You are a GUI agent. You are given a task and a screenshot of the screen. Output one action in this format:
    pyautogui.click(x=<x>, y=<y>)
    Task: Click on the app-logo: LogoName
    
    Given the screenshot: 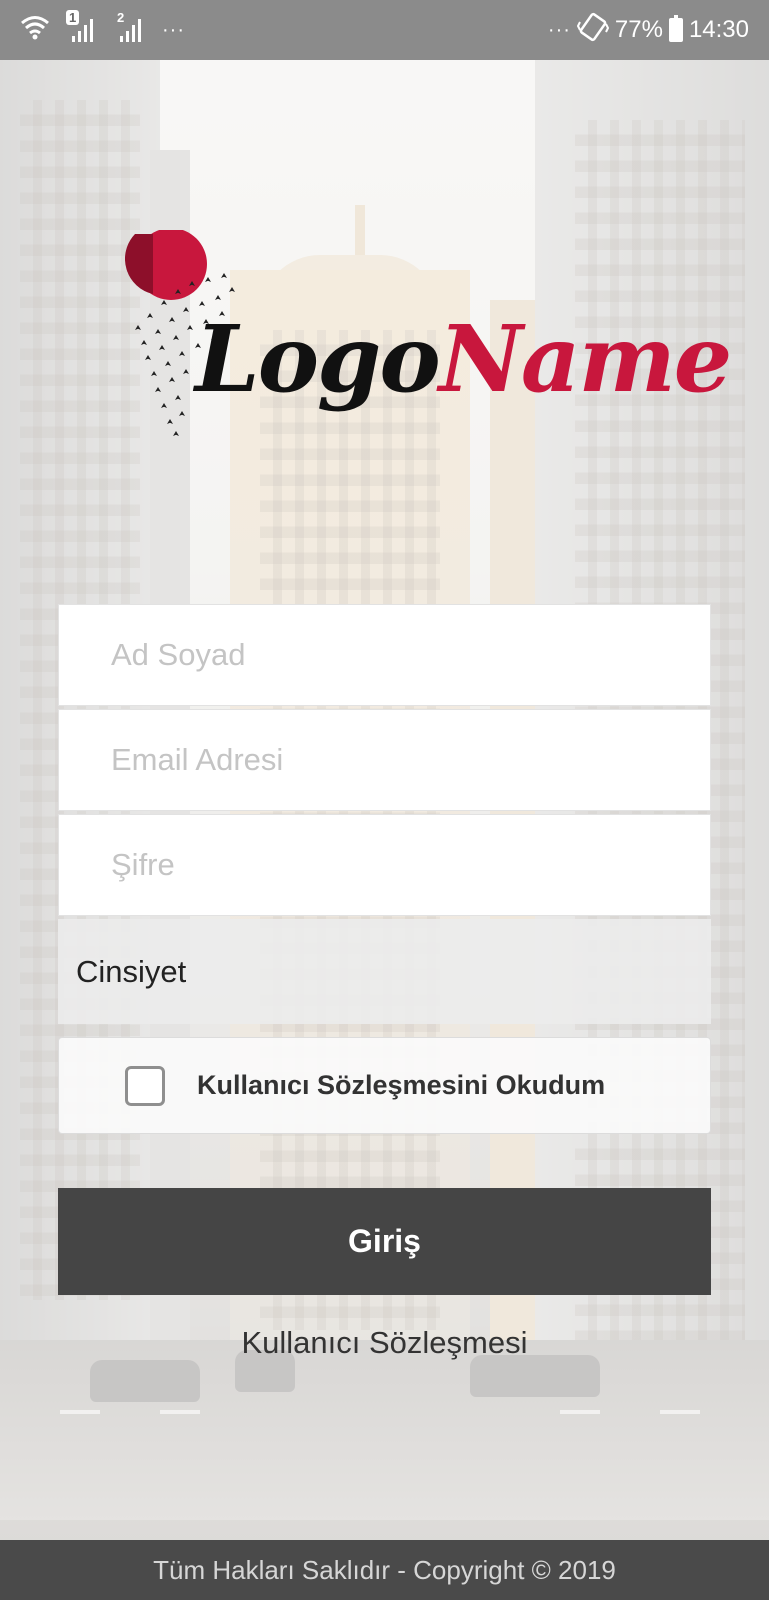 What is the action you would take?
    pyautogui.click(x=428, y=344)
    